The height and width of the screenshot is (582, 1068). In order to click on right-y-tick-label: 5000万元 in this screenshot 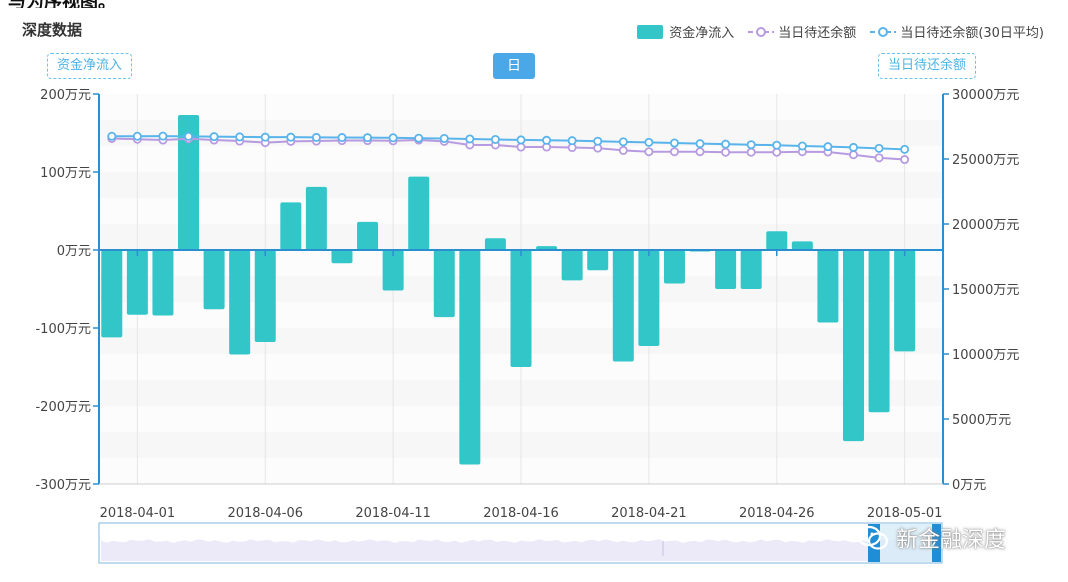, I will do `click(981, 420)`.